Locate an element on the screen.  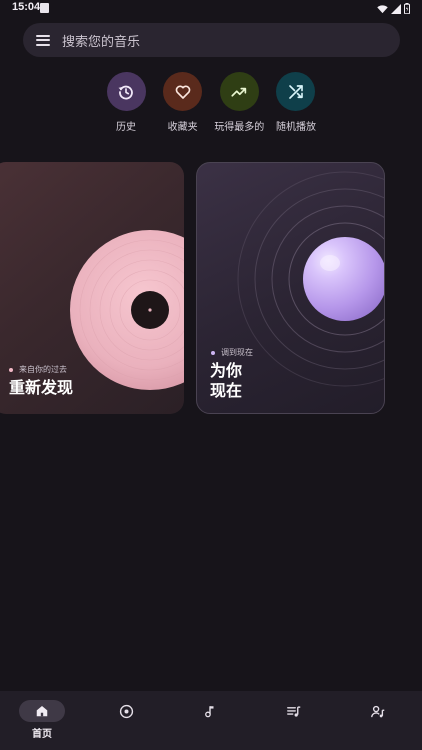
wifi-icon is located at coordinates (382, 8).